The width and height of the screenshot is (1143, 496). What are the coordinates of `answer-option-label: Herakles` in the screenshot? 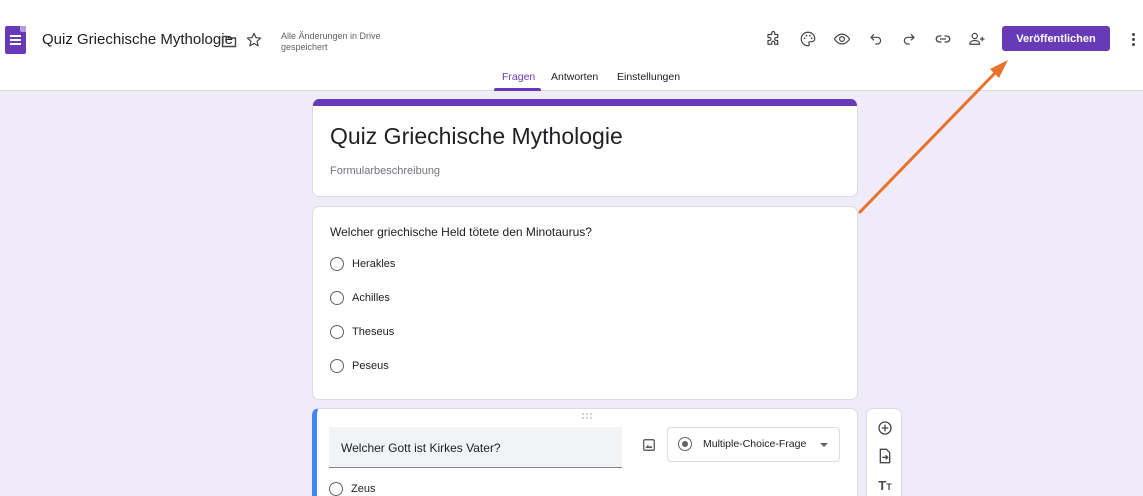 It's located at (374, 264).